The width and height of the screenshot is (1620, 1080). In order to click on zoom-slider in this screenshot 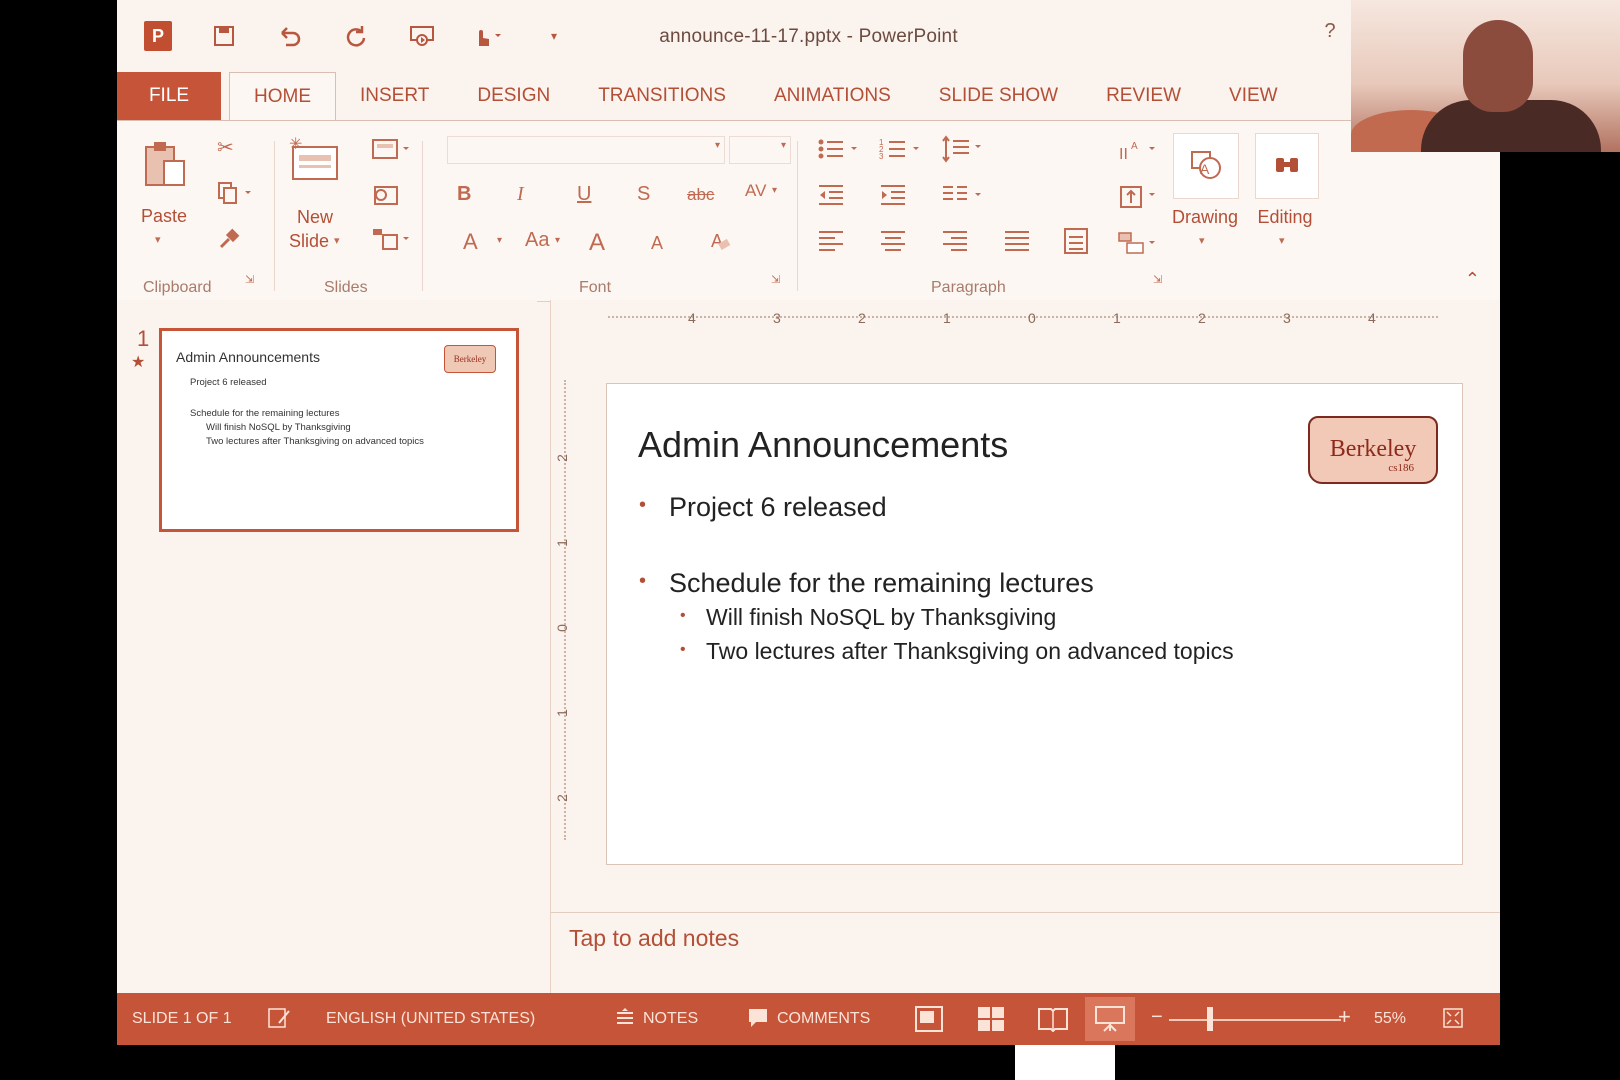, I will do `click(1255, 1020)`.